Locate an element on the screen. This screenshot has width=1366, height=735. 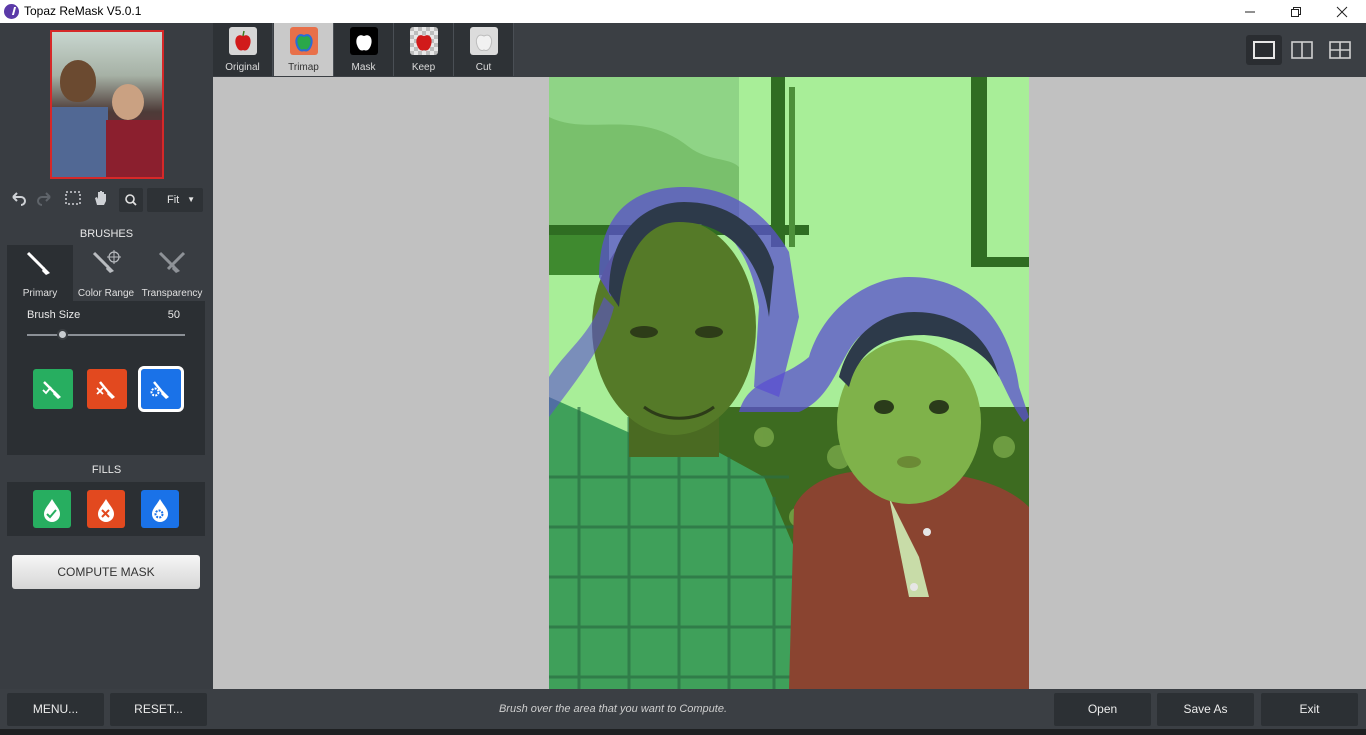
keep-fill-button is located at coordinates (52, 509).